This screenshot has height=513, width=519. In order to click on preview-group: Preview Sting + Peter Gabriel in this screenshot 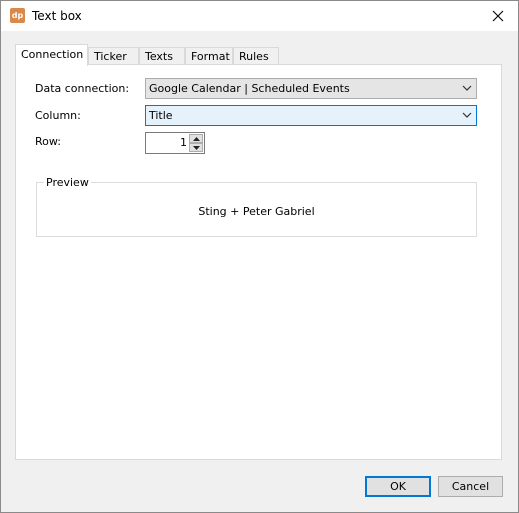, I will do `click(256, 206)`.